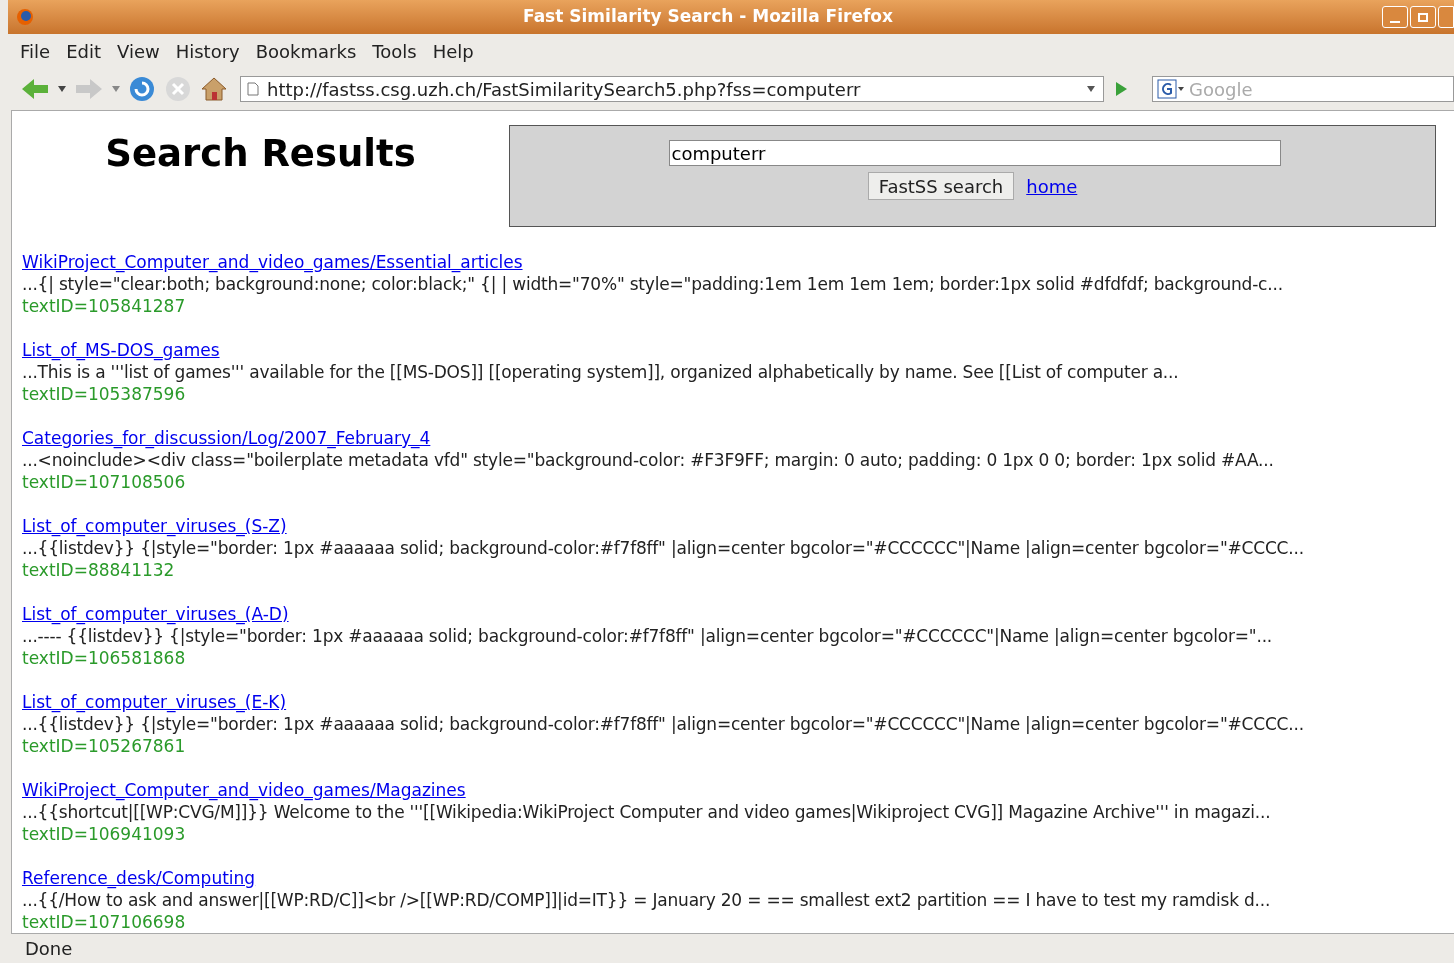 The width and height of the screenshot is (1454, 963). I want to click on maximize-button, so click(1423, 17).